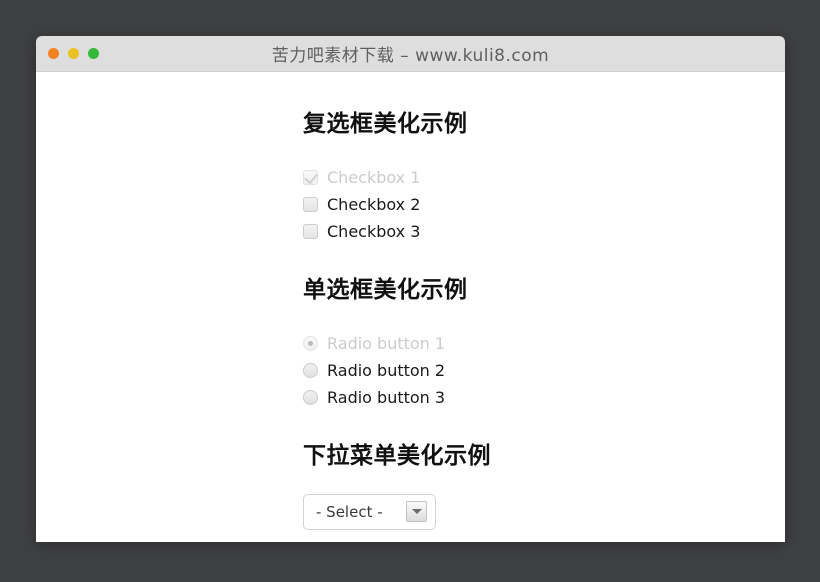  What do you see at coordinates (386, 343) in the screenshot?
I see `radio-label-1: Radio button 1` at bounding box center [386, 343].